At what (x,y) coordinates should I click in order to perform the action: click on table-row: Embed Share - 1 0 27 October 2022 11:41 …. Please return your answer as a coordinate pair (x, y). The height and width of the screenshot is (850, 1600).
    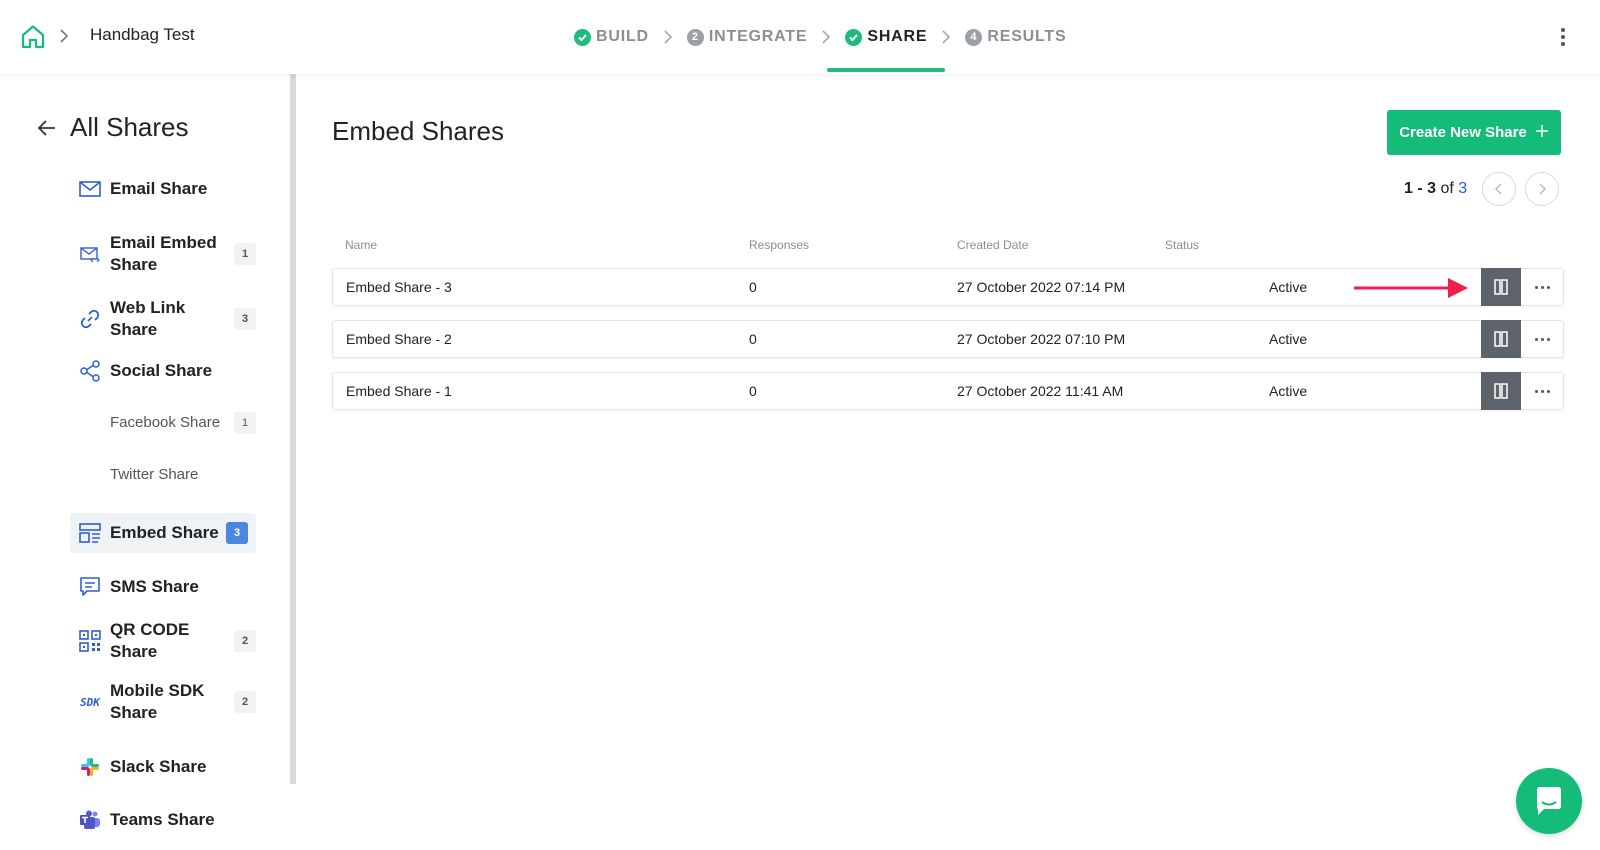
    Looking at the image, I should click on (948, 391).